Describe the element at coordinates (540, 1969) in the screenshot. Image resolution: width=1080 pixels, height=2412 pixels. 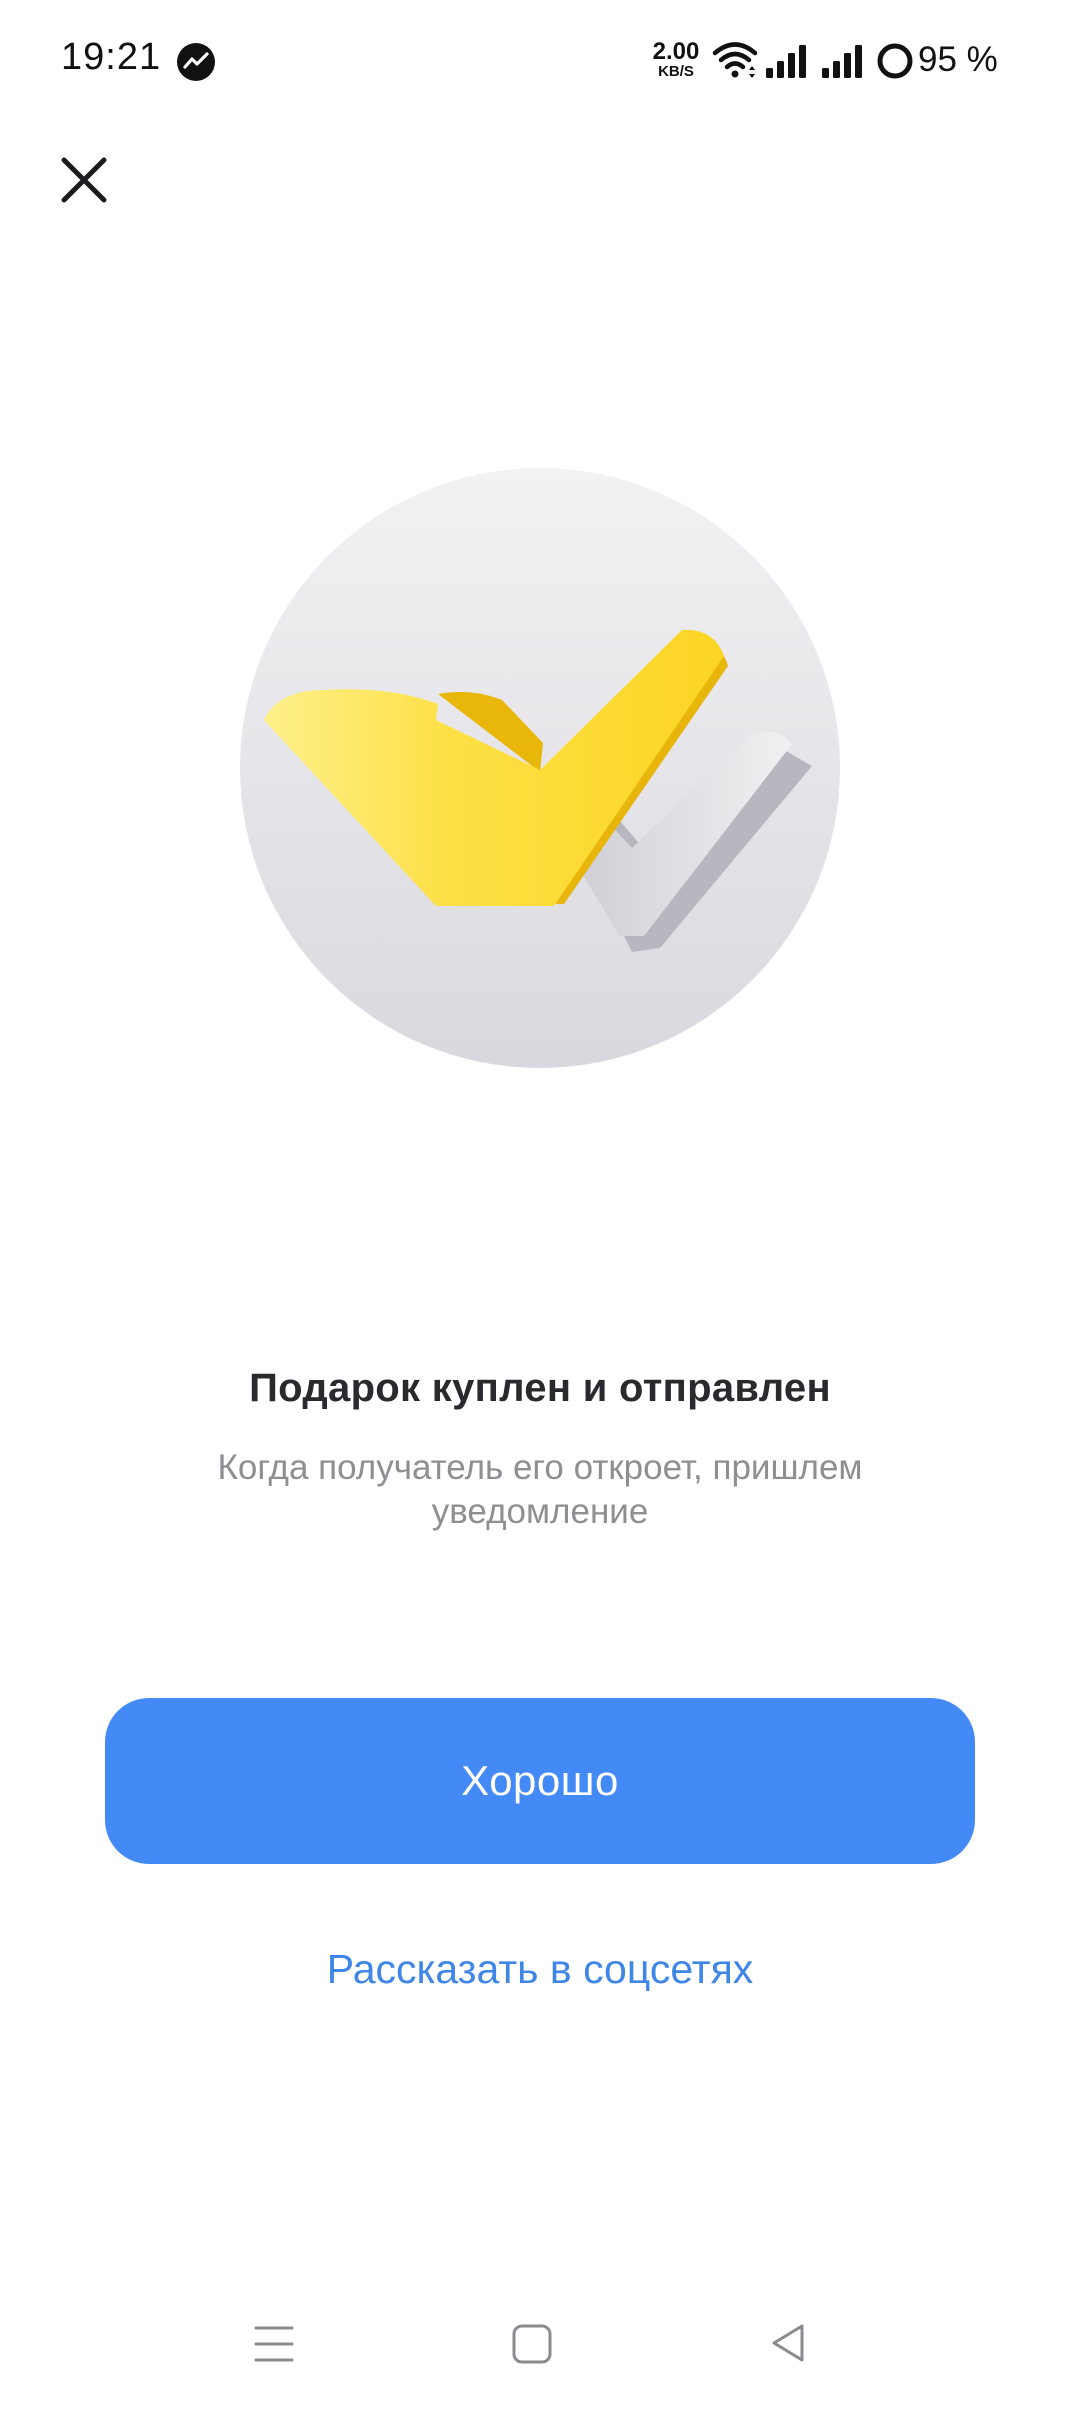
I see `share-in-social-link: Рассказать в соцсетях` at that location.